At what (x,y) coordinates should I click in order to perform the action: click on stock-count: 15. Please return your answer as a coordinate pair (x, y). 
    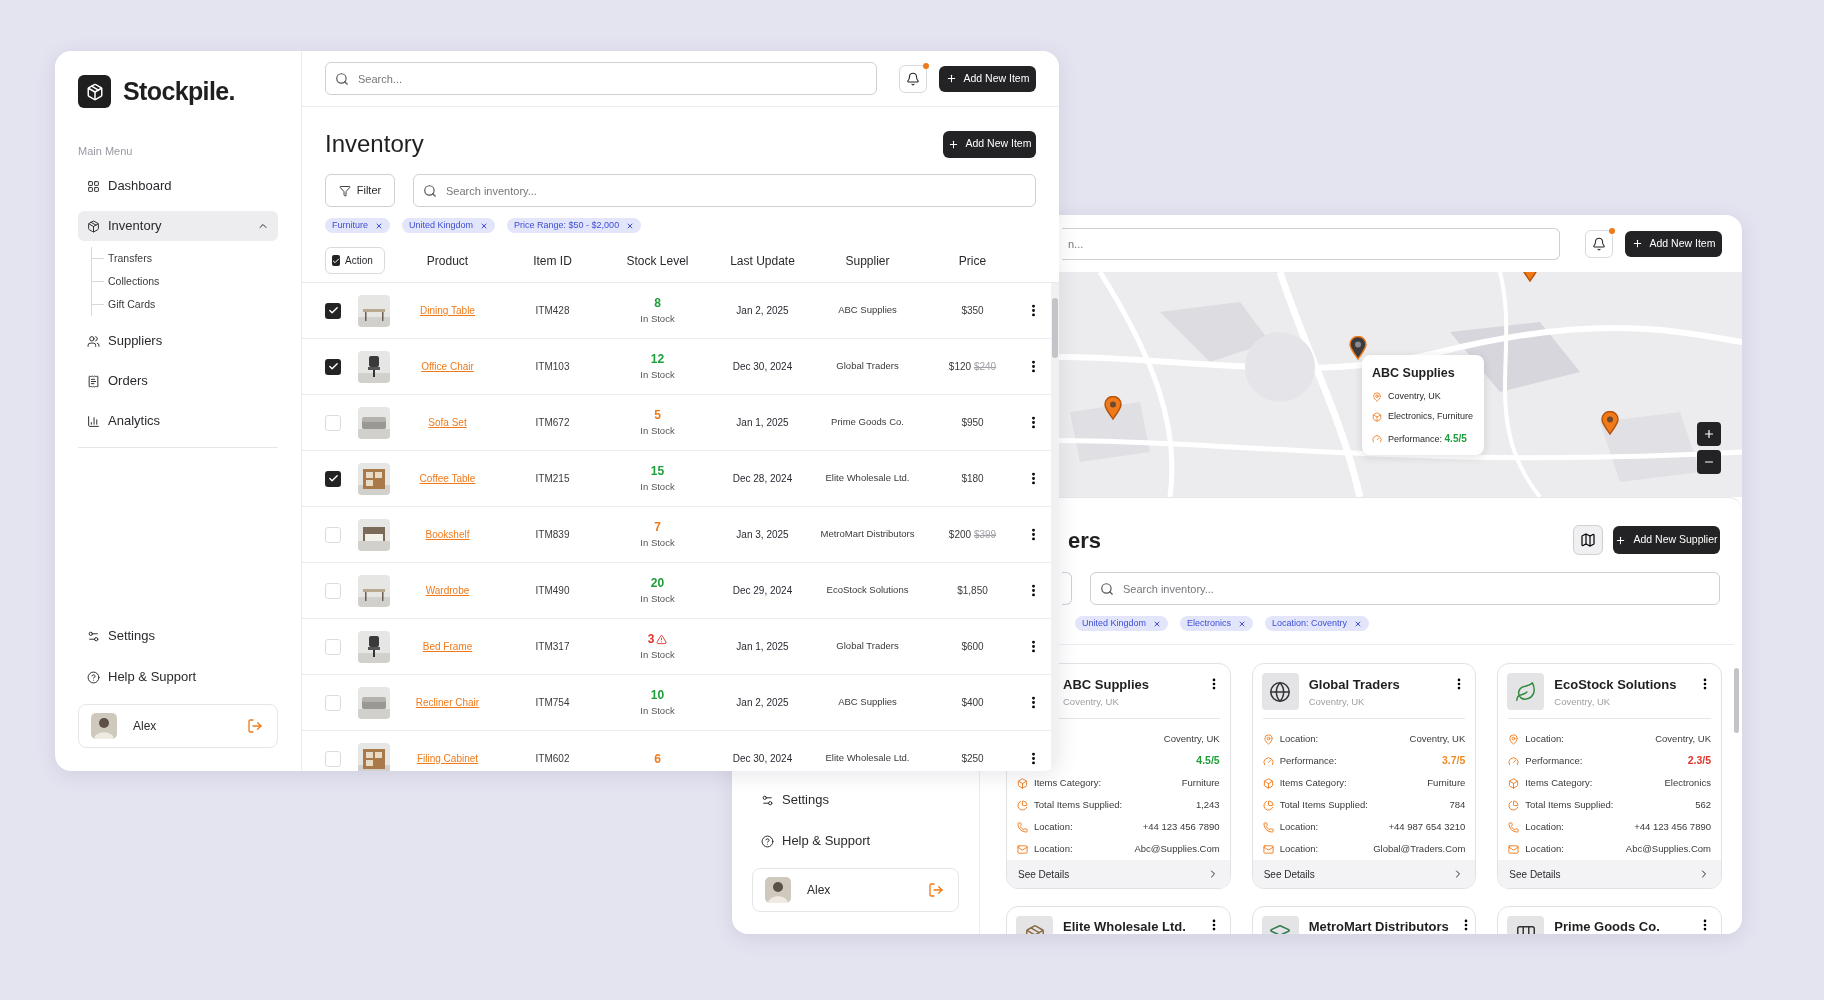
    Looking at the image, I should click on (657, 472).